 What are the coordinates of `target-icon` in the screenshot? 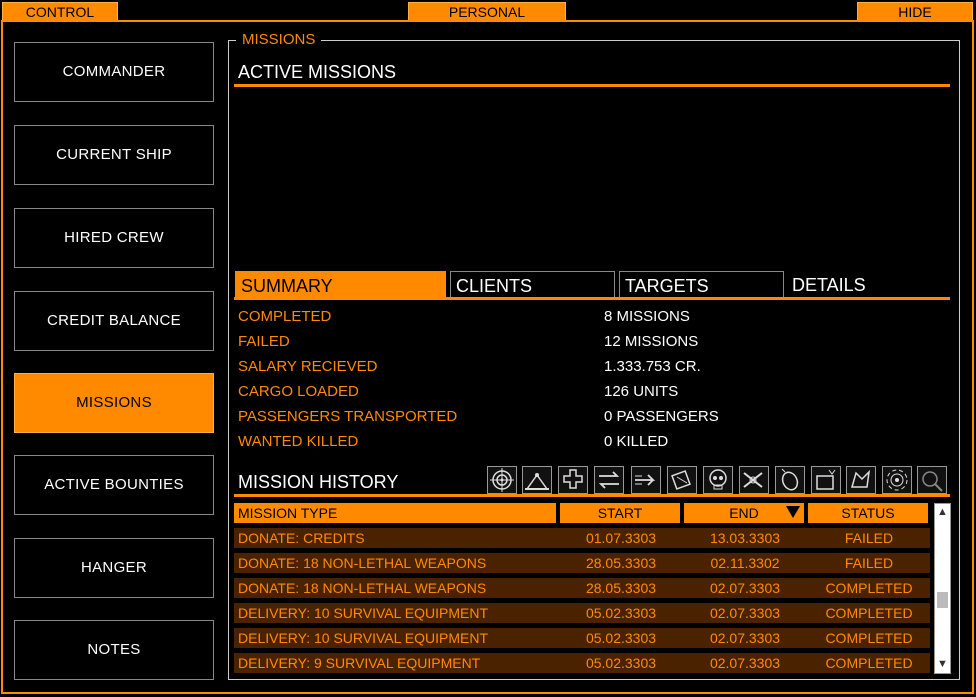 It's located at (502, 480).